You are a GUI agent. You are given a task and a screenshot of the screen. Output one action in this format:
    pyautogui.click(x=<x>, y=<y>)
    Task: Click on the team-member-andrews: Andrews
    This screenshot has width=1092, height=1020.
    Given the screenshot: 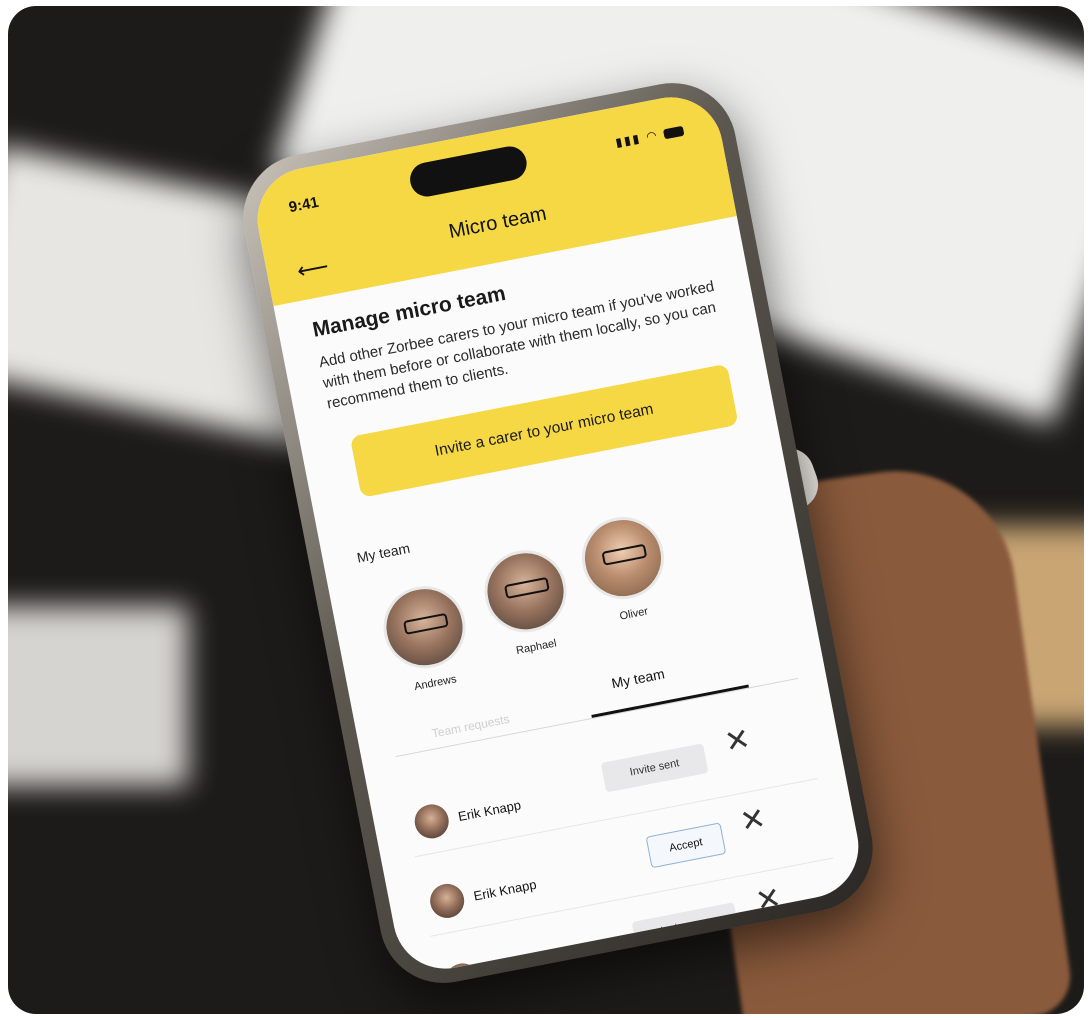 What is the action you would take?
    pyautogui.click(x=426, y=638)
    